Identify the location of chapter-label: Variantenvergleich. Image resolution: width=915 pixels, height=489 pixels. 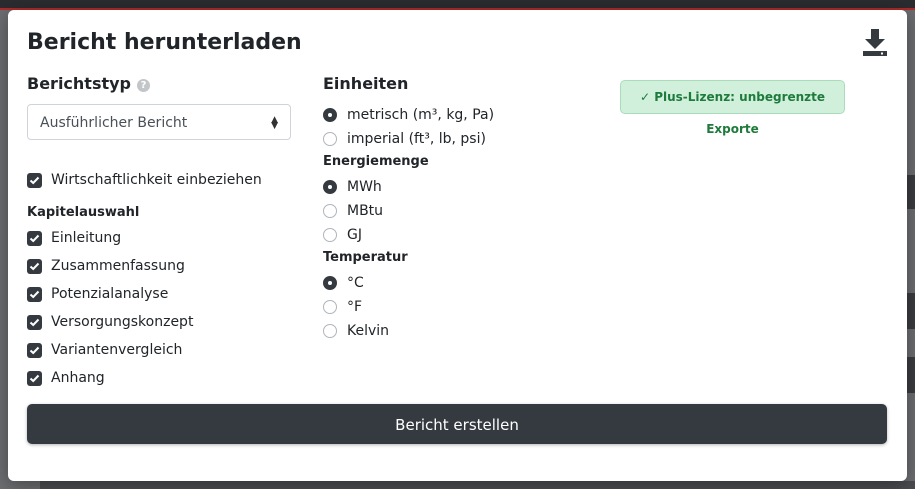
(117, 350).